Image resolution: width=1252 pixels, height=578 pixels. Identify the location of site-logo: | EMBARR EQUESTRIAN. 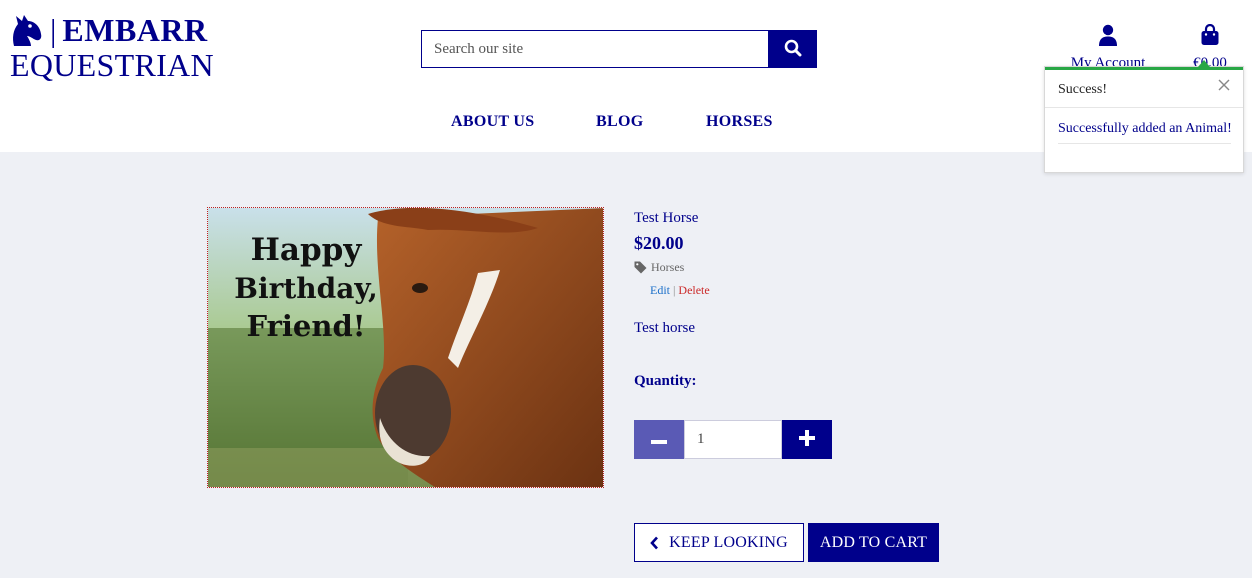
(112, 46).